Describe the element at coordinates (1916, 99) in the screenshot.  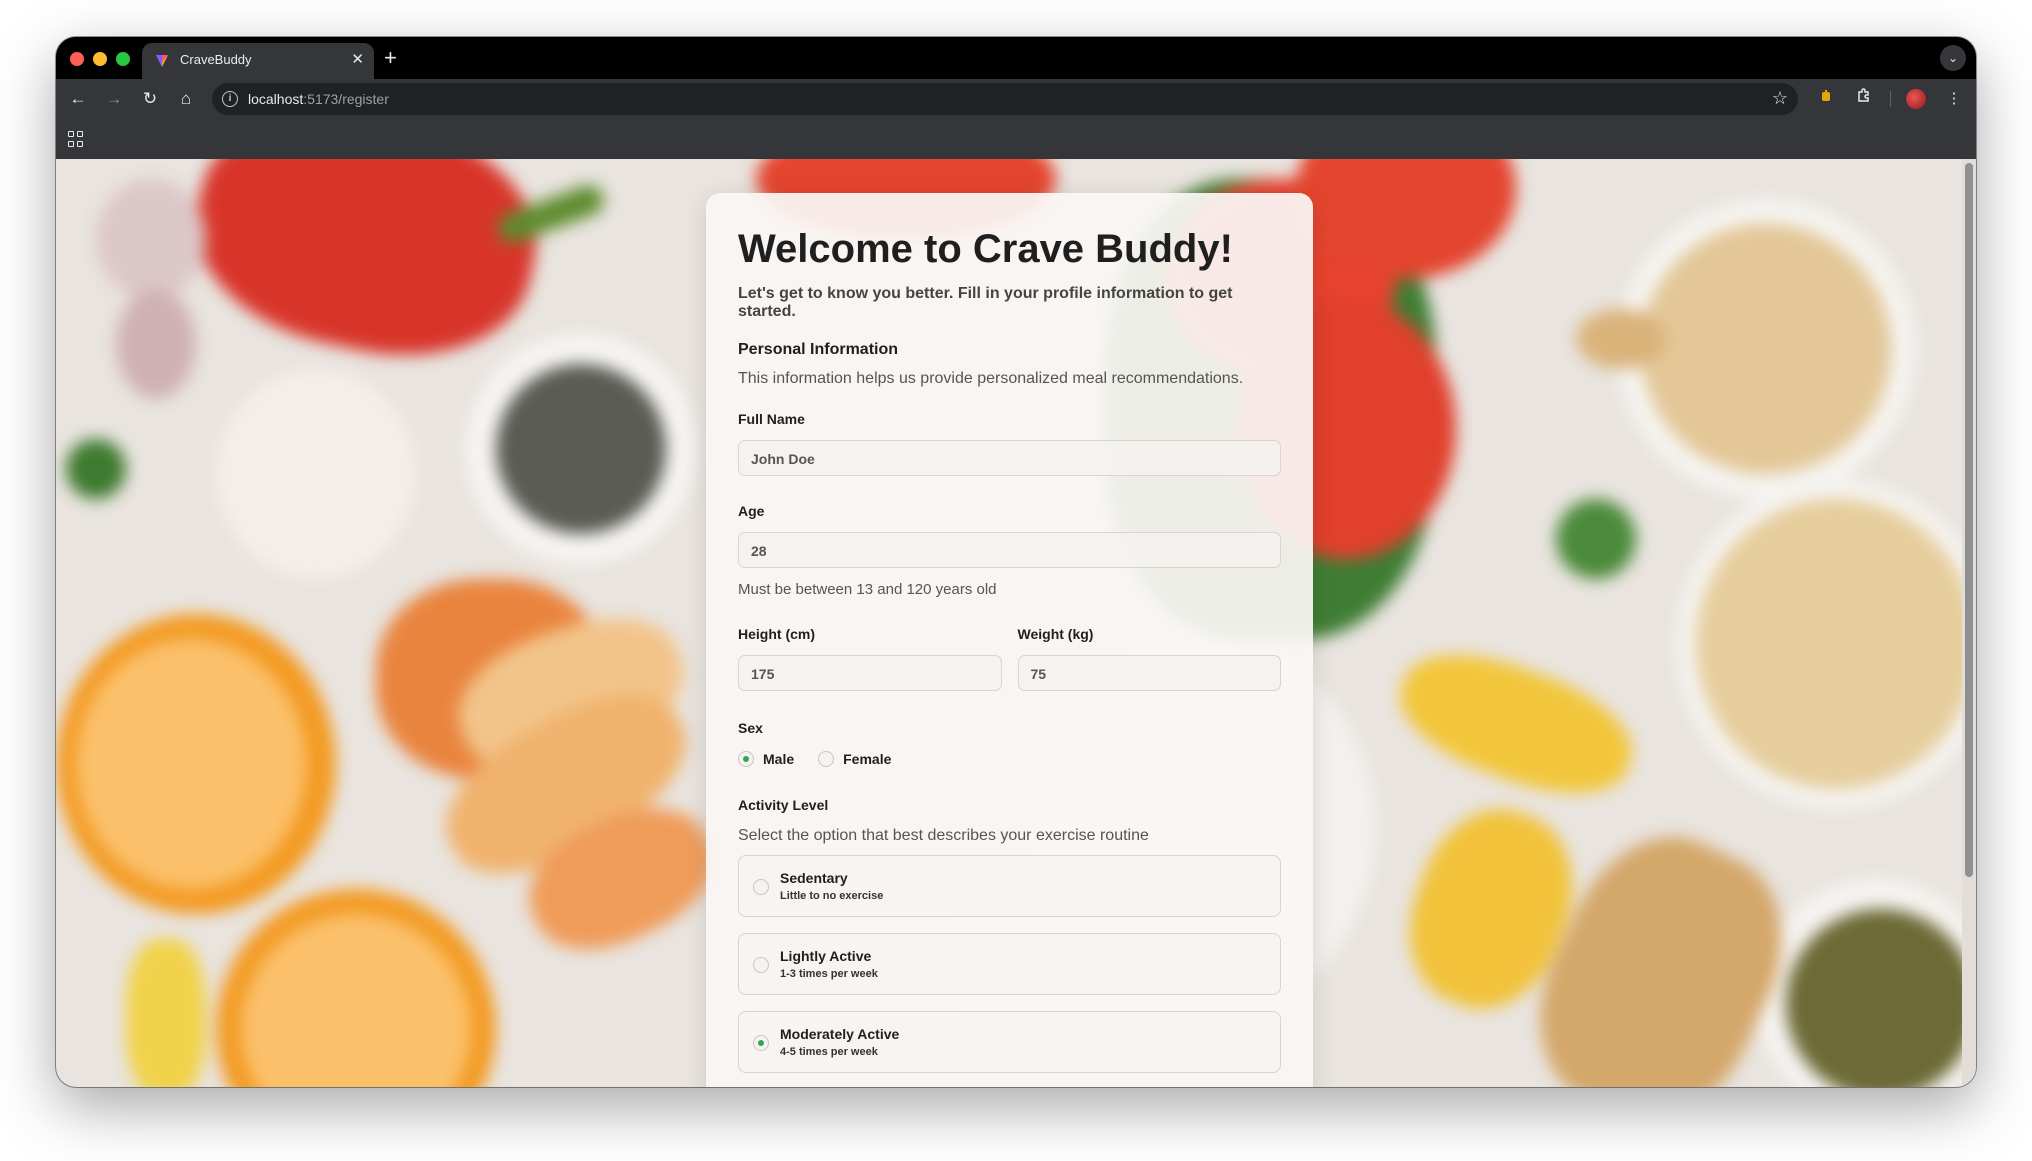
I see `profile-avatar` at that location.